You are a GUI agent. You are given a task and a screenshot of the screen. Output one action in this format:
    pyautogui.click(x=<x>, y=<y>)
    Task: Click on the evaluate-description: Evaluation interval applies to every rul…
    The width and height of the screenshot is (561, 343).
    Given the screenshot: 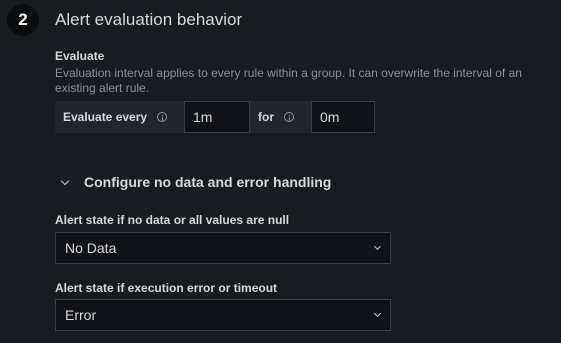 What is the action you would take?
    pyautogui.click(x=288, y=80)
    